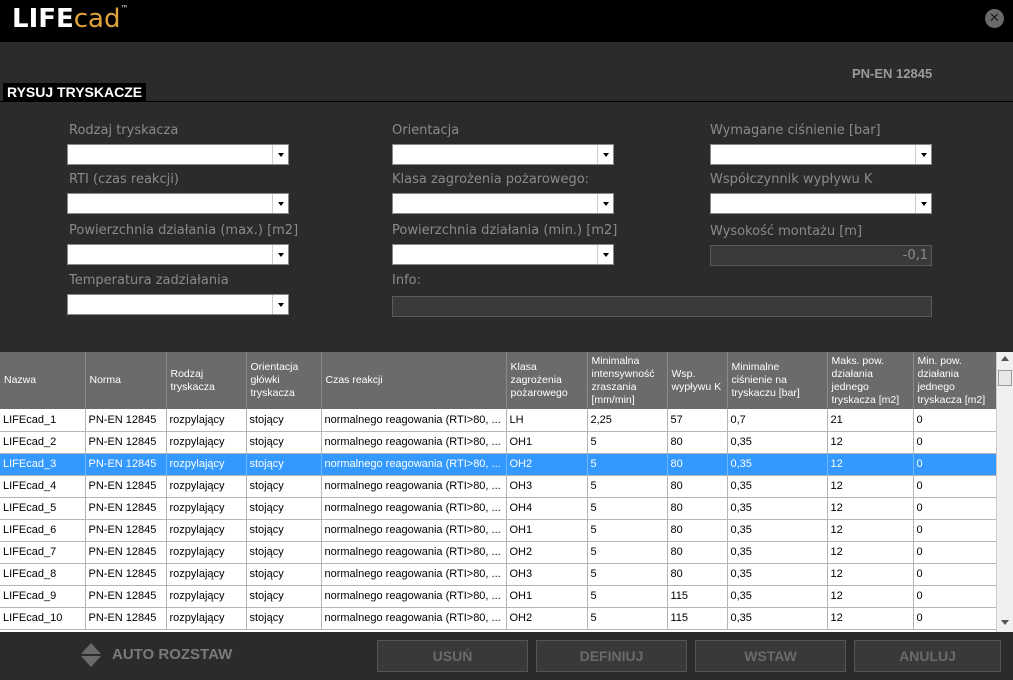 This screenshot has height=680, width=1013. Describe the element at coordinates (547, 420) in the screenshot. I see `table-cell: LH` at that location.